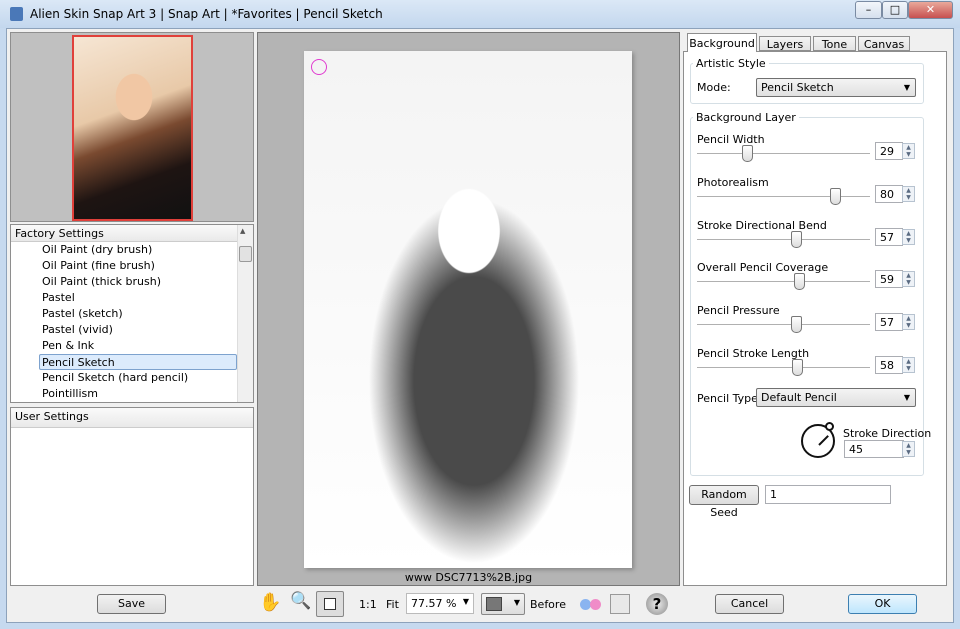 Image resolution: width=960 pixels, height=629 pixels. Describe the element at coordinates (783, 154) in the screenshot. I see `pencil-width-slider` at that location.